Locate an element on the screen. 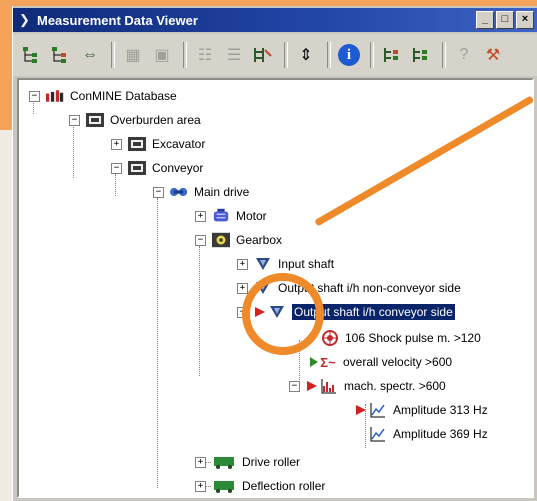 The width and height of the screenshot is (537, 501). tree-node-label: overall velocity >600 is located at coordinates (398, 362).